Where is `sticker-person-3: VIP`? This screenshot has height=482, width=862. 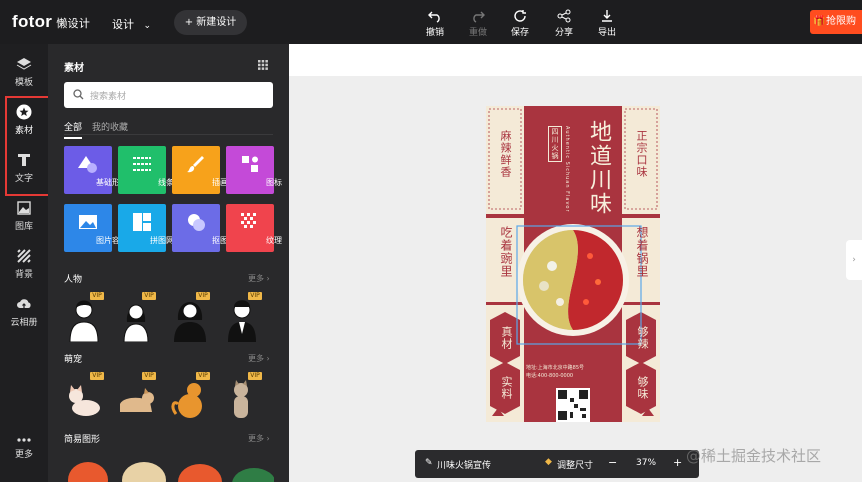 sticker-person-3: VIP is located at coordinates (190, 316).